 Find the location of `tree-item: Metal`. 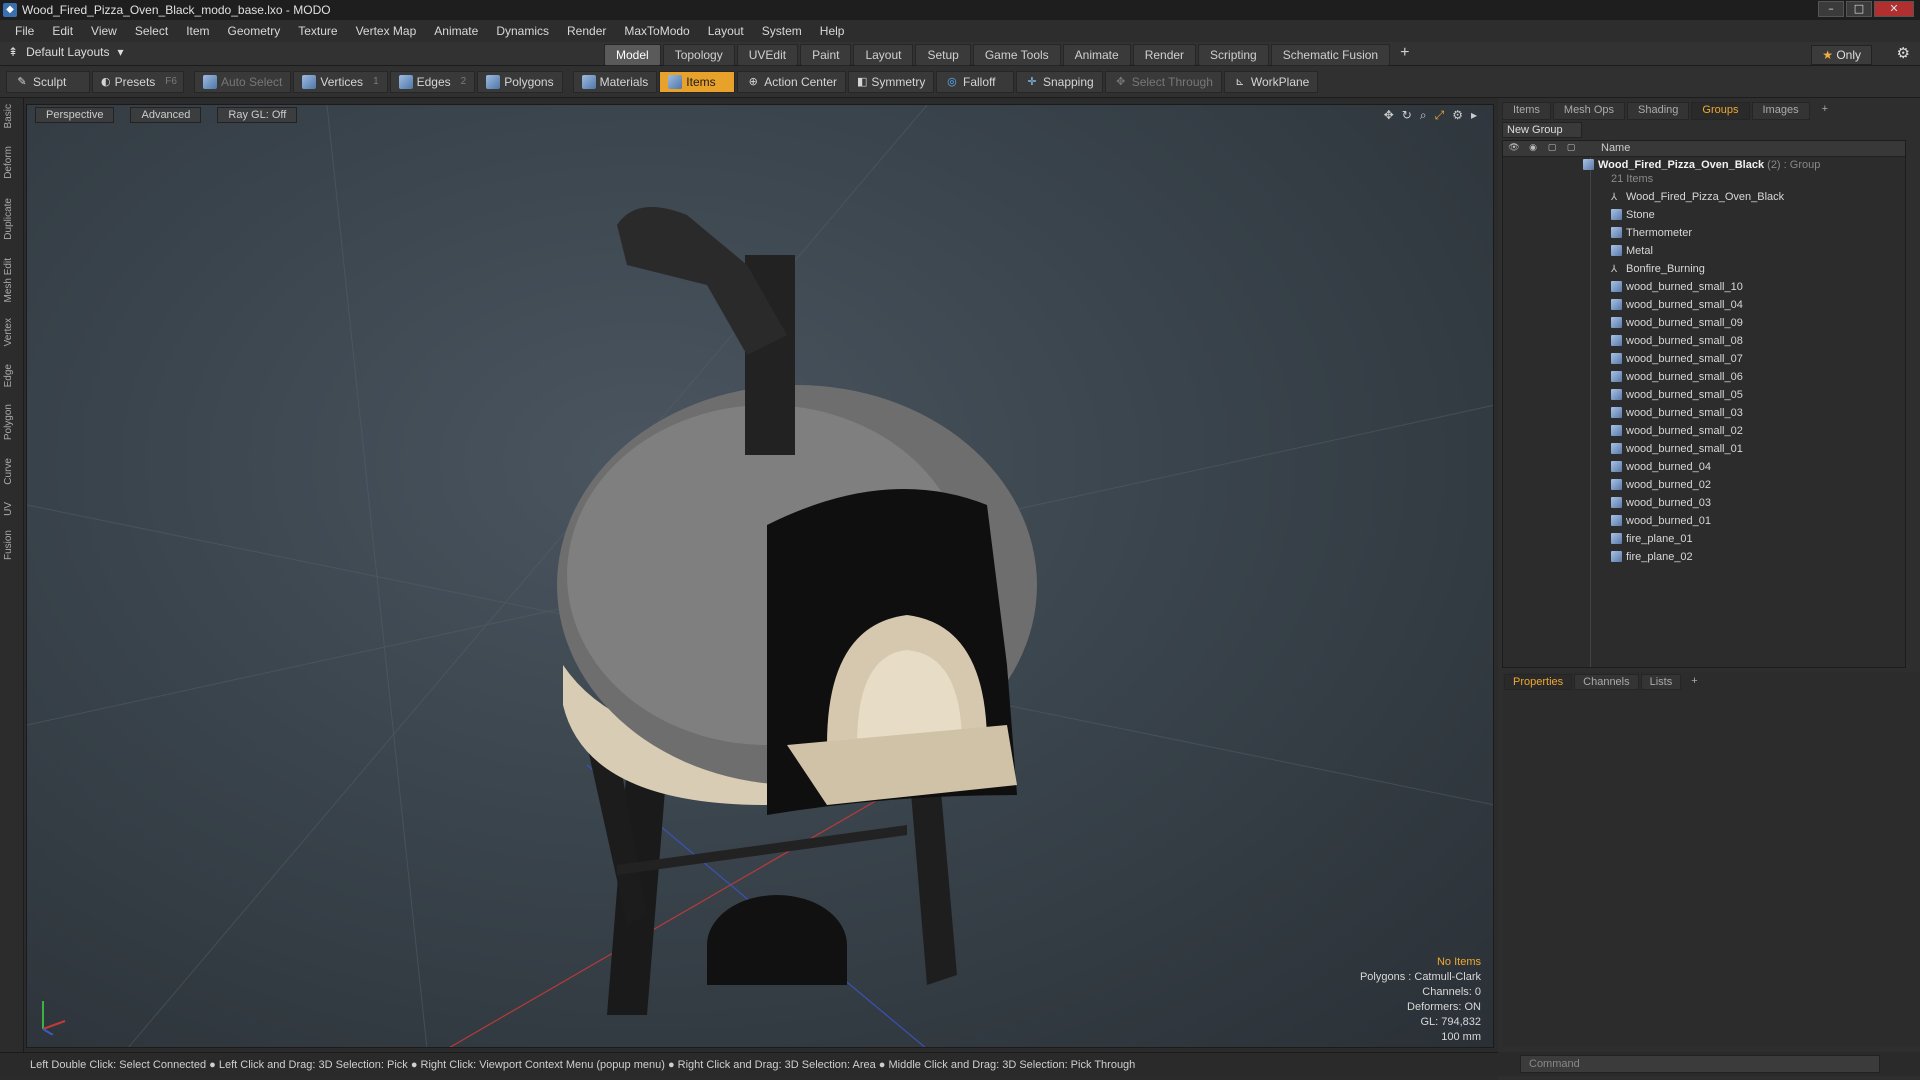

tree-item: Metal is located at coordinates (1632, 254).